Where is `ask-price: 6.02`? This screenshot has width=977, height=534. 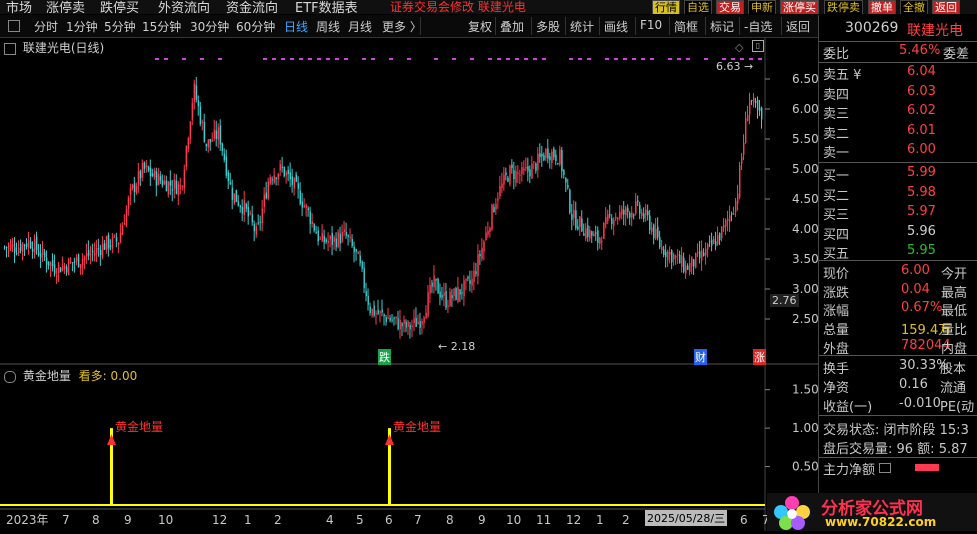
ask-price: 6.02 is located at coordinates (921, 110).